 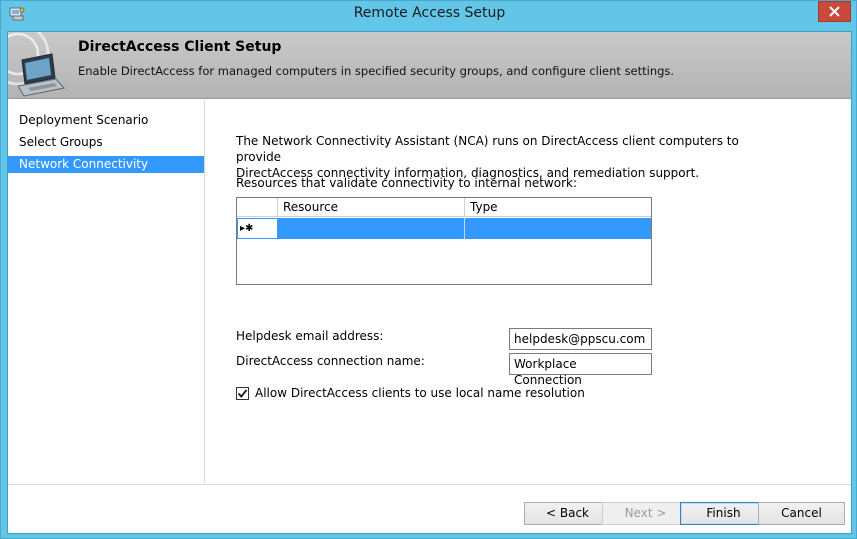 What do you see at coordinates (558, 228) in the screenshot?
I see `grid-cell-type` at bounding box center [558, 228].